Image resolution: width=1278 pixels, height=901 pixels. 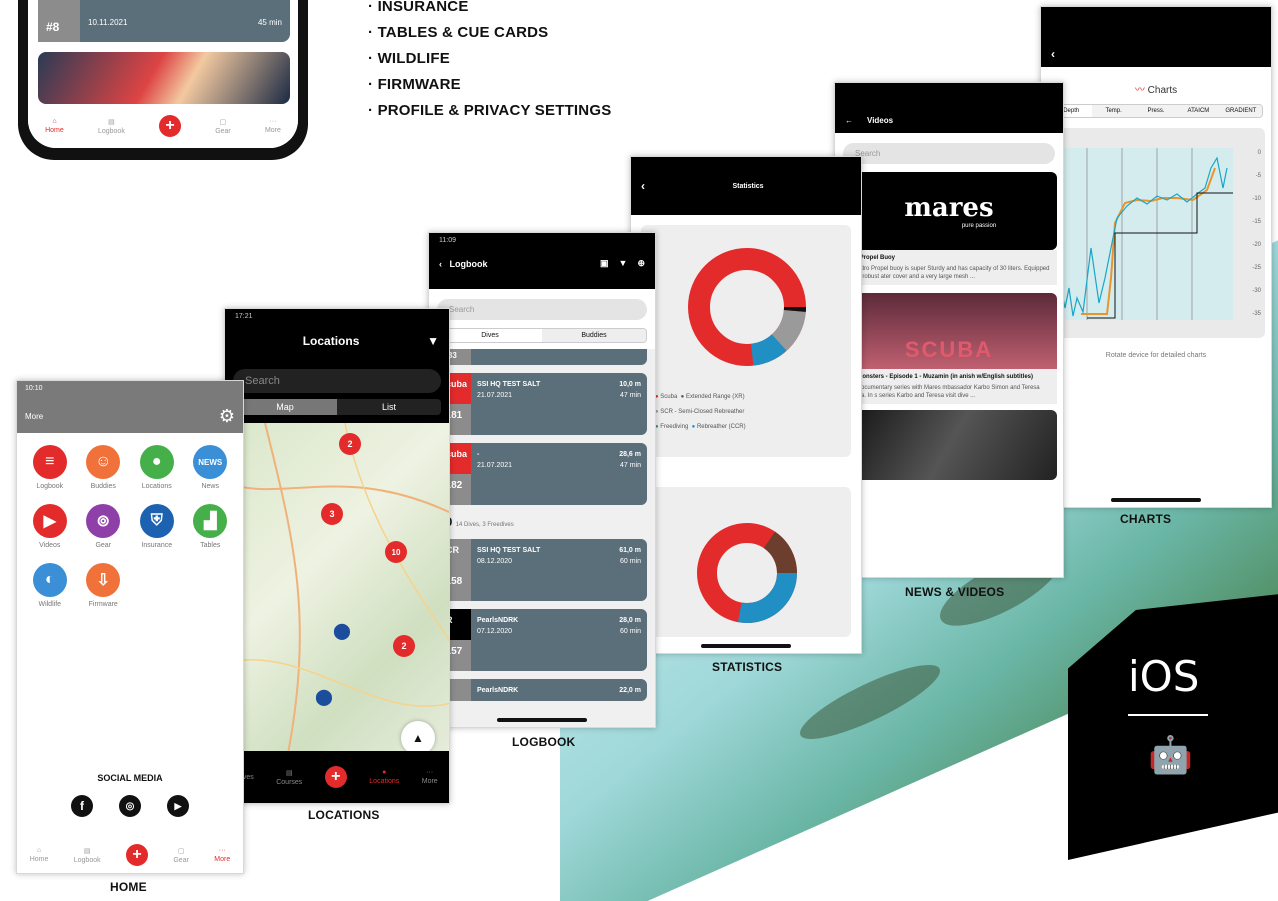 What do you see at coordinates (594, 335) in the screenshot?
I see `seg-buddies: Buddies` at bounding box center [594, 335].